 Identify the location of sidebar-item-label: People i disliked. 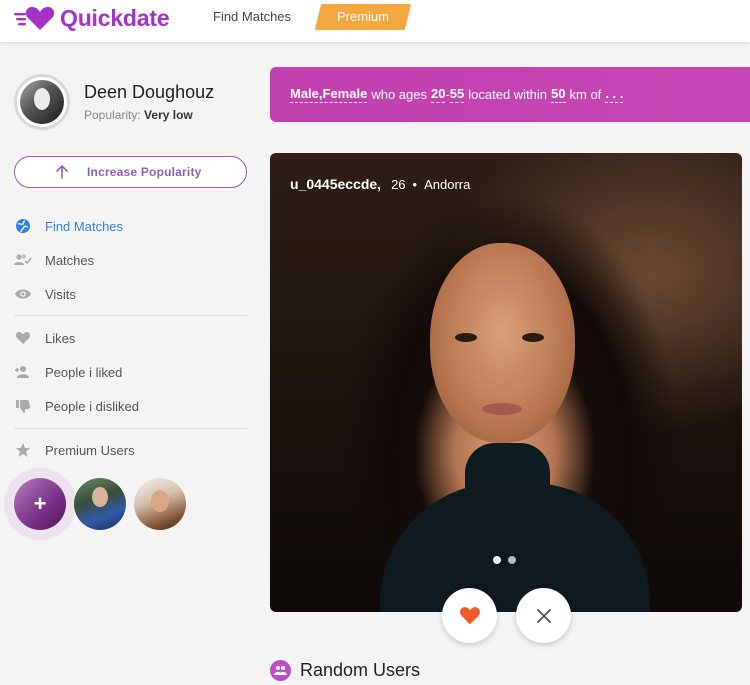
(92, 406).